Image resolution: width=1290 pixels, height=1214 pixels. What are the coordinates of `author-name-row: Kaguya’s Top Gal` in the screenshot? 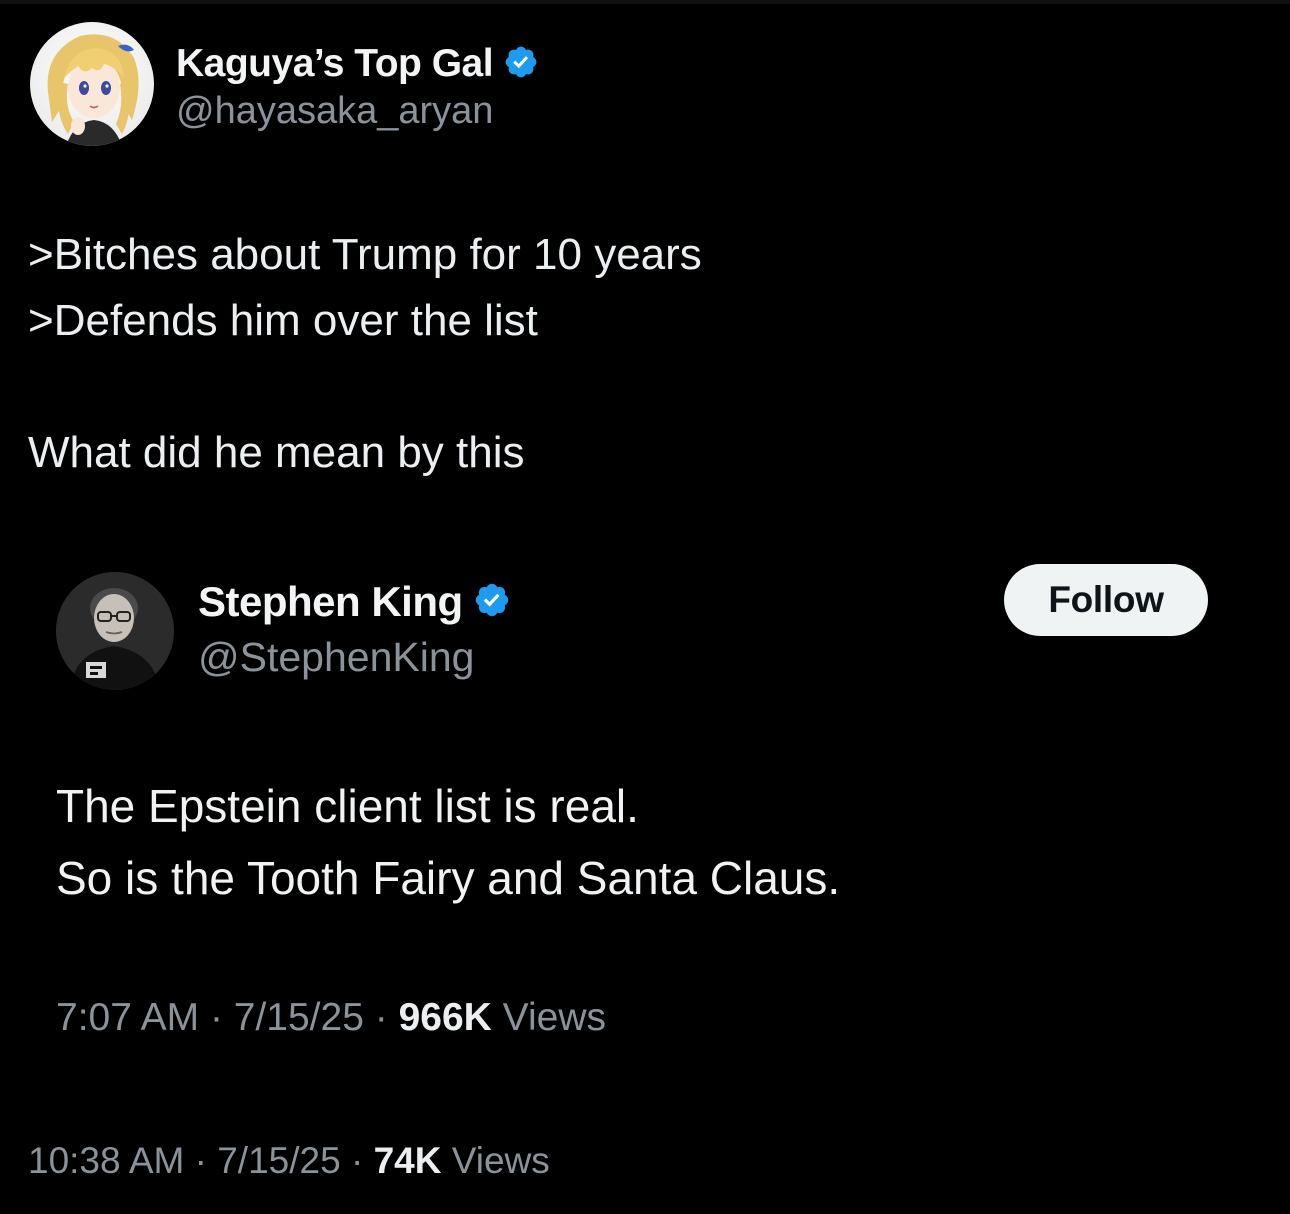 It's located at (357, 64).